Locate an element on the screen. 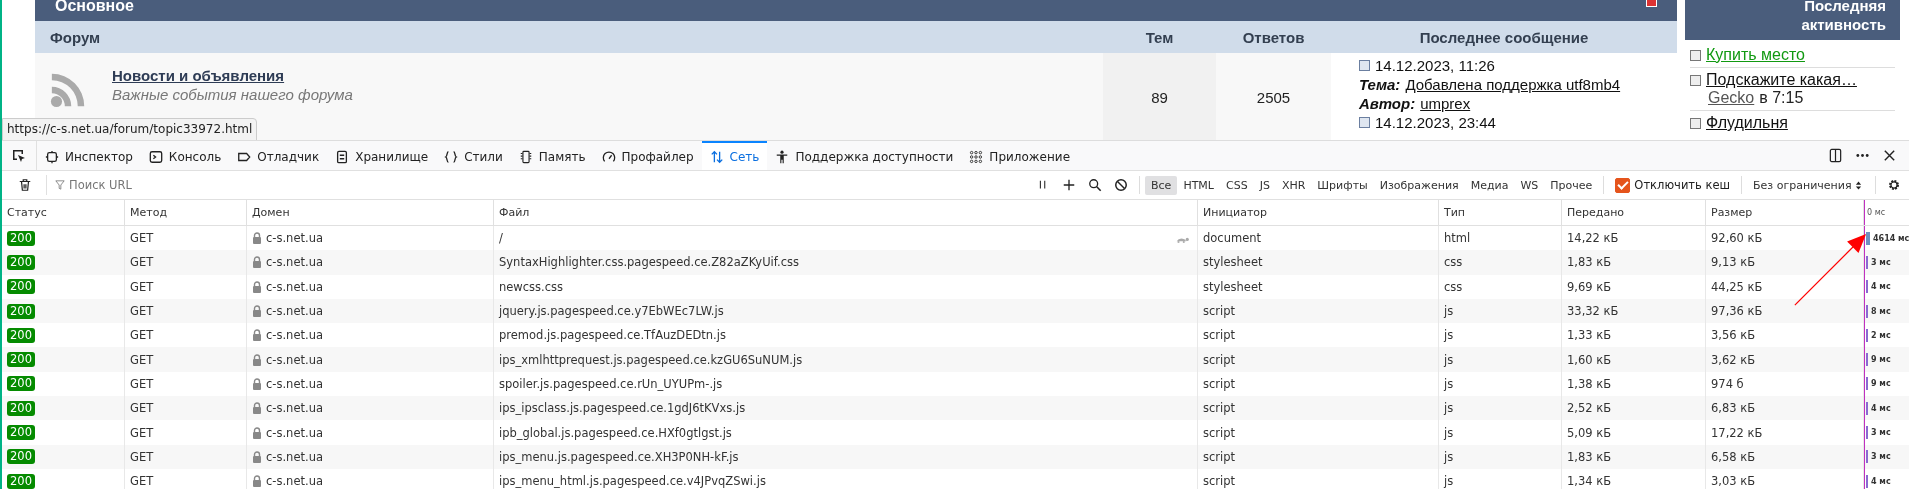 This screenshot has width=1909, height=489. type-filter-button: XHR is located at coordinates (1293, 185).